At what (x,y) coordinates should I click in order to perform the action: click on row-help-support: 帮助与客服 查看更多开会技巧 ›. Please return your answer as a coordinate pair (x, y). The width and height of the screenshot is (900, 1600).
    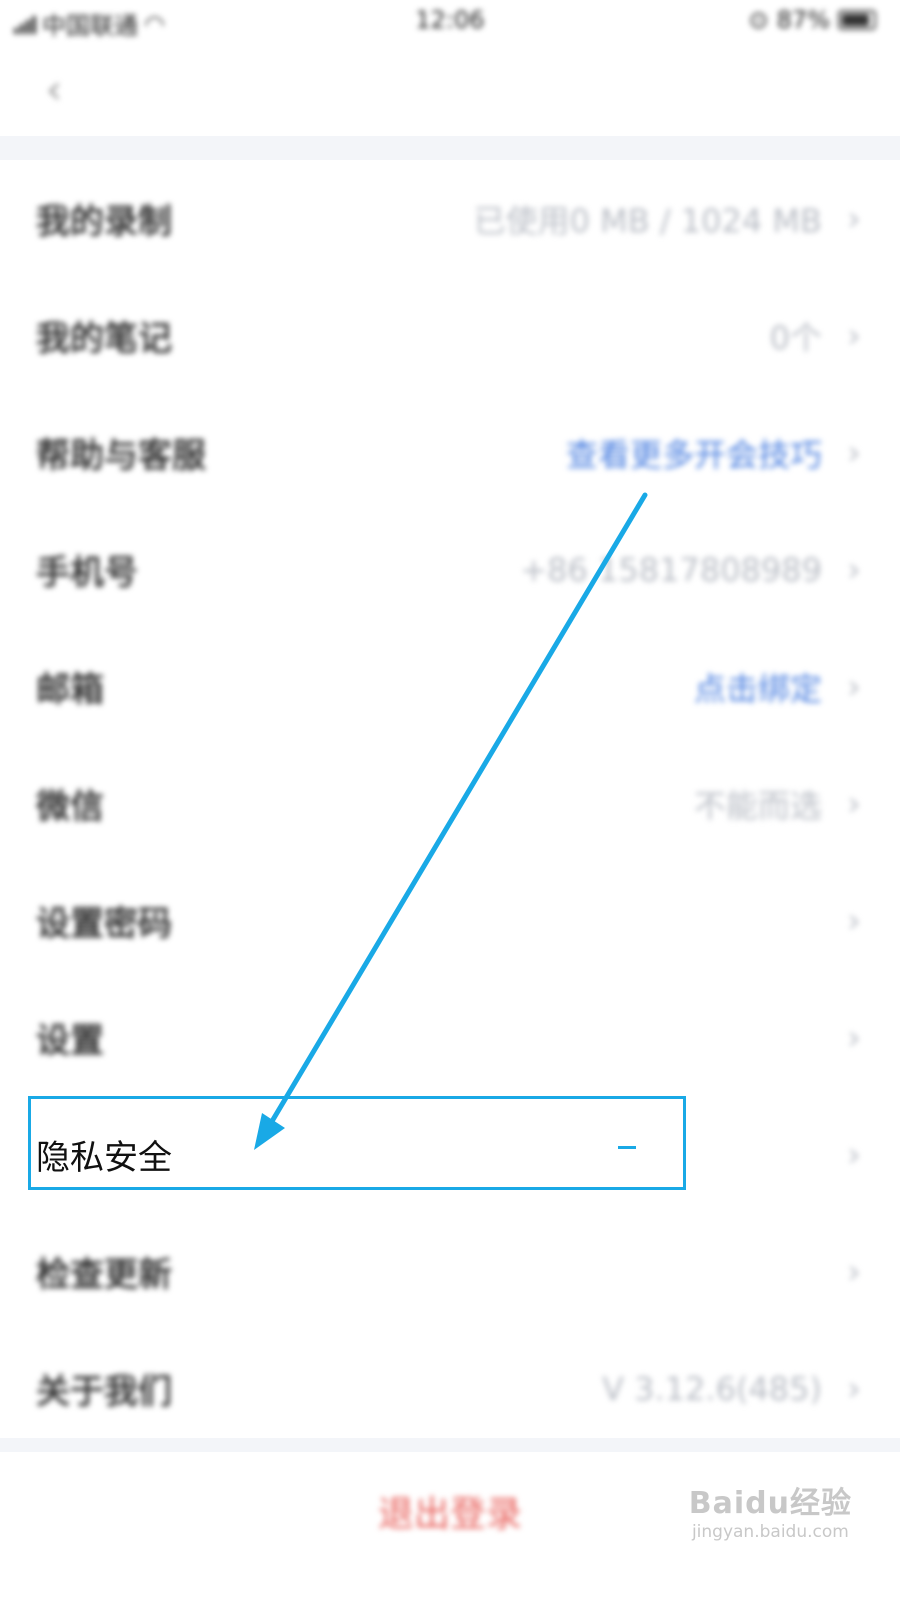
    Looking at the image, I should click on (450, 452).